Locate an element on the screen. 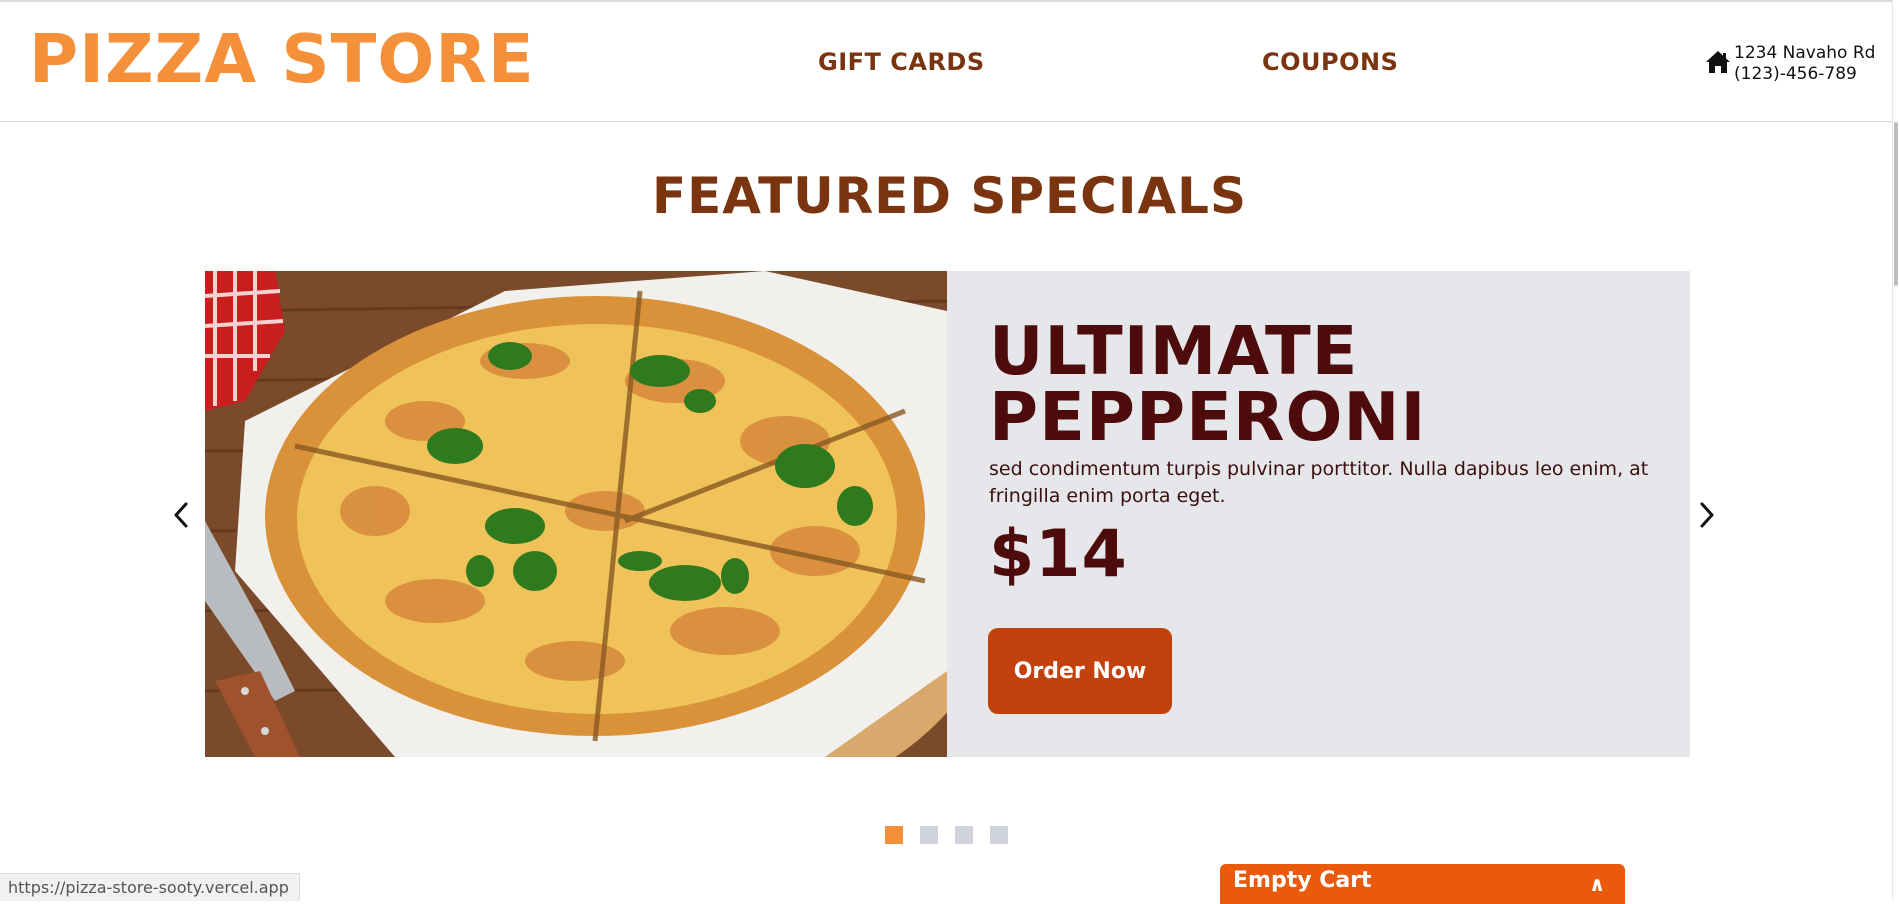 This screenshot has width=1899, height=904. store-contact: 1234 Navaho Rd (123)-456-789 is located at coordinates (1795, 64).